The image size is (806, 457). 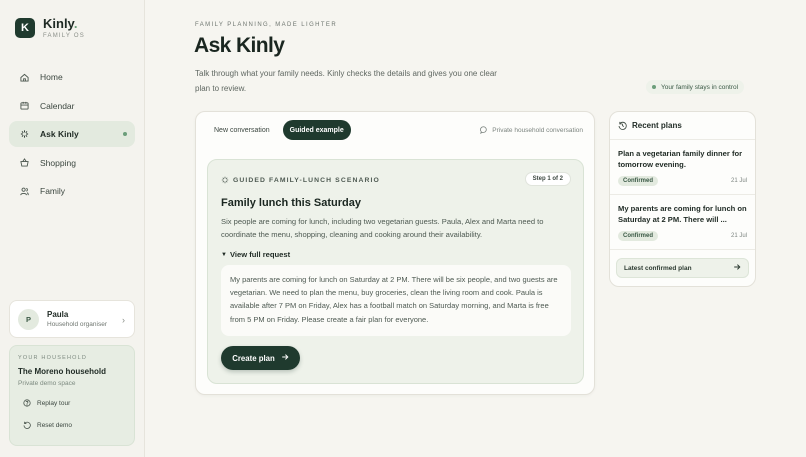 I want to click on scenario-kicker: GUIDED FAMILY-LUNCH SCENARIO, so click(x=300, y=180).